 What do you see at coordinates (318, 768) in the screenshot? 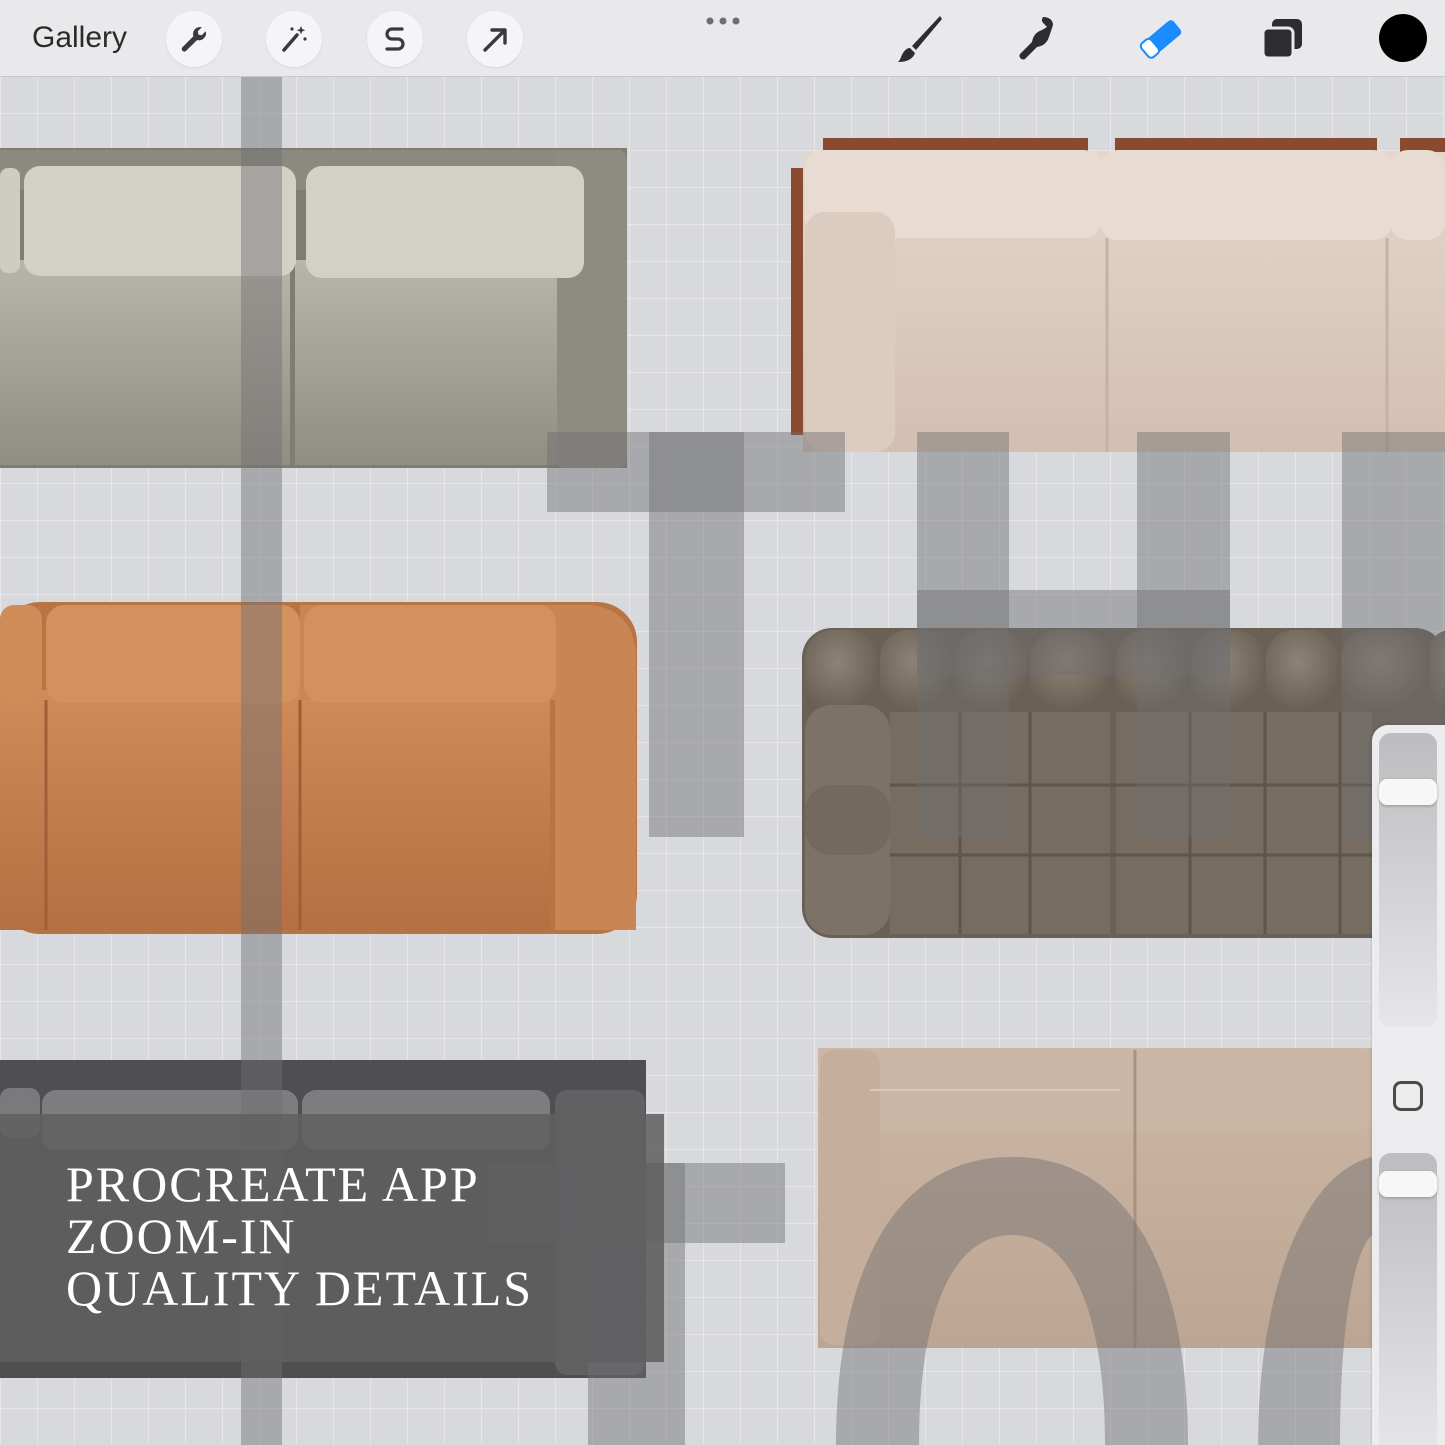
I see `sofa-cognac` at bounding box center [318, 768].